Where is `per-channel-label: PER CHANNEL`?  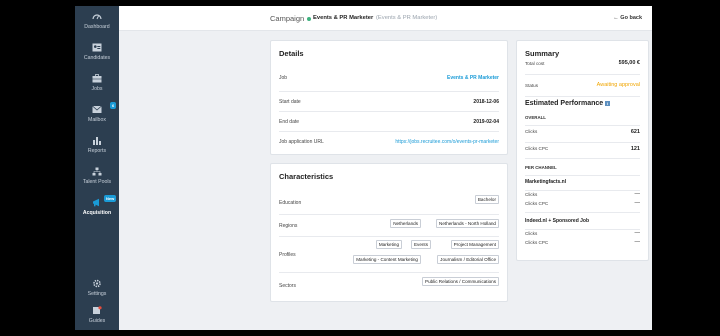 per-channel-label: PER CHANNEL is located at coordinates (541, 167).